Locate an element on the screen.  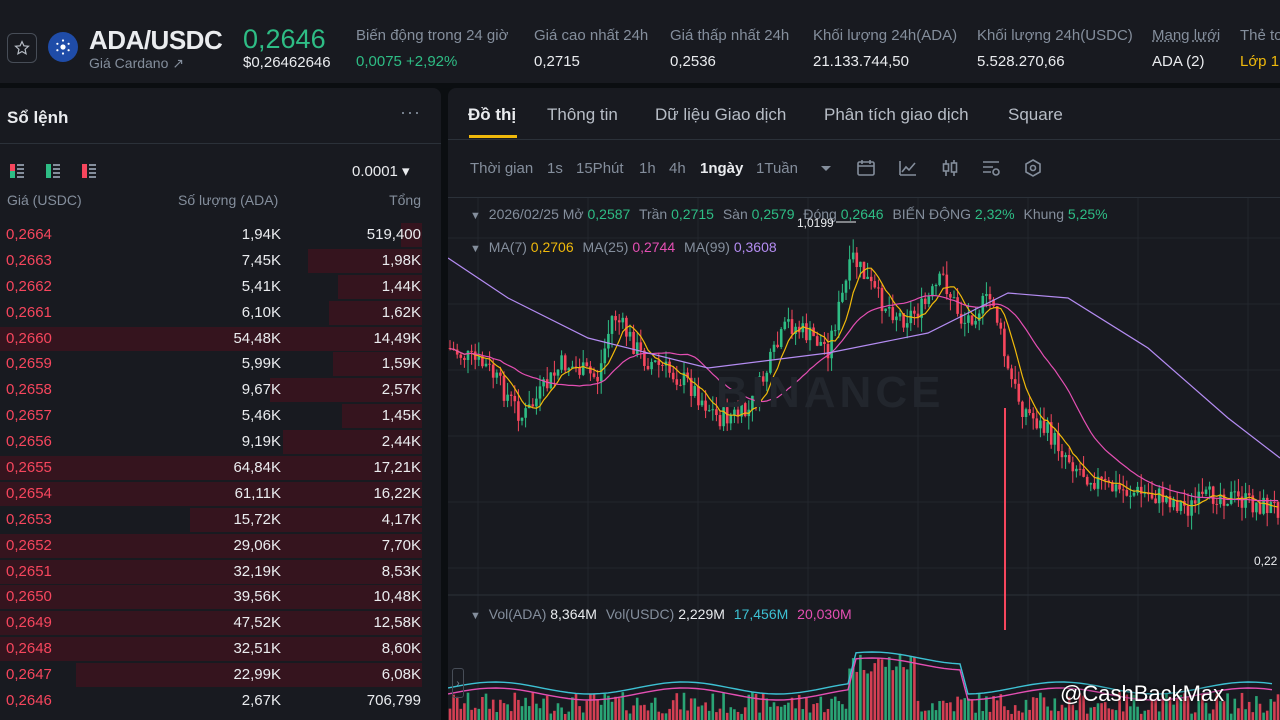
ask-price: 0,2653 is located at coordinates (29, 519).